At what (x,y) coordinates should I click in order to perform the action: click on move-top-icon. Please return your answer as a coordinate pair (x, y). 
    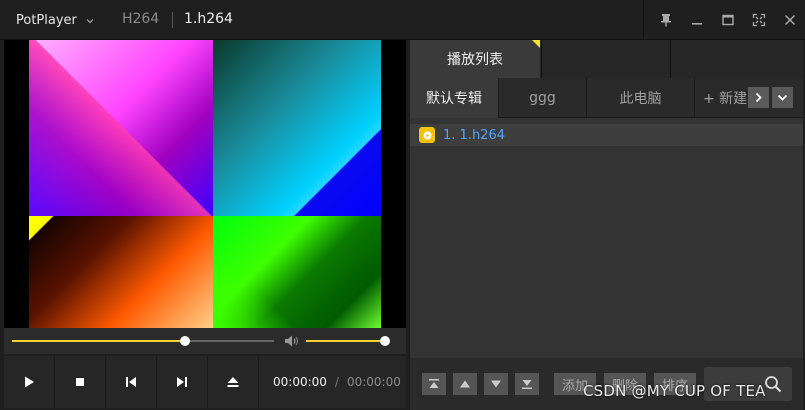
    Looking at the image, I should click on (434, 383).